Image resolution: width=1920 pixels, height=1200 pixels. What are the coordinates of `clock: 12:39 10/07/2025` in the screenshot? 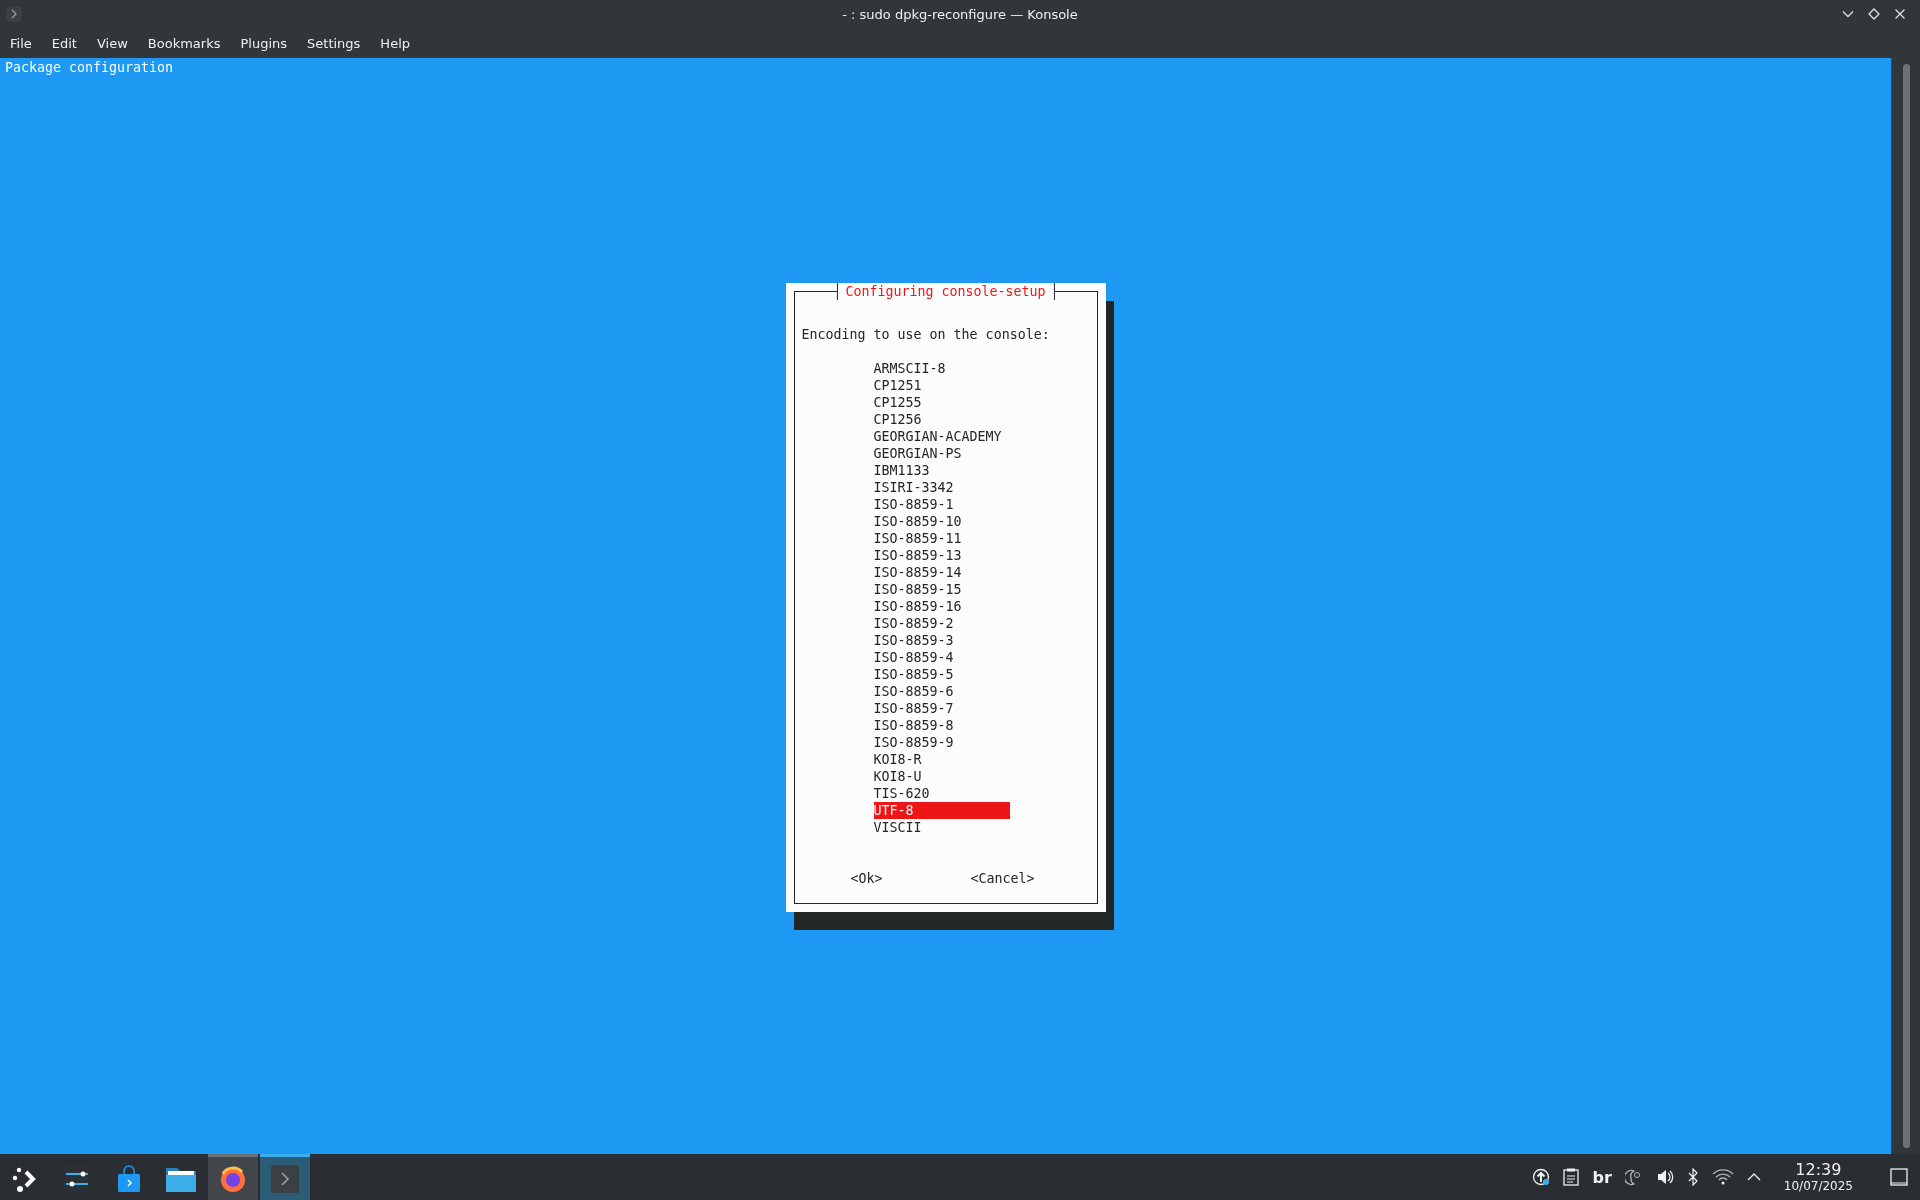 It's located at (1818, 1177).